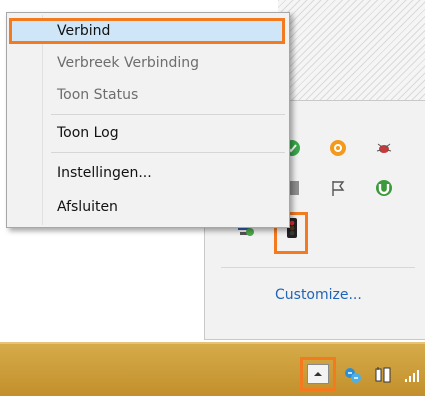  I want to click on utorrent-icon, so click(384, 188).